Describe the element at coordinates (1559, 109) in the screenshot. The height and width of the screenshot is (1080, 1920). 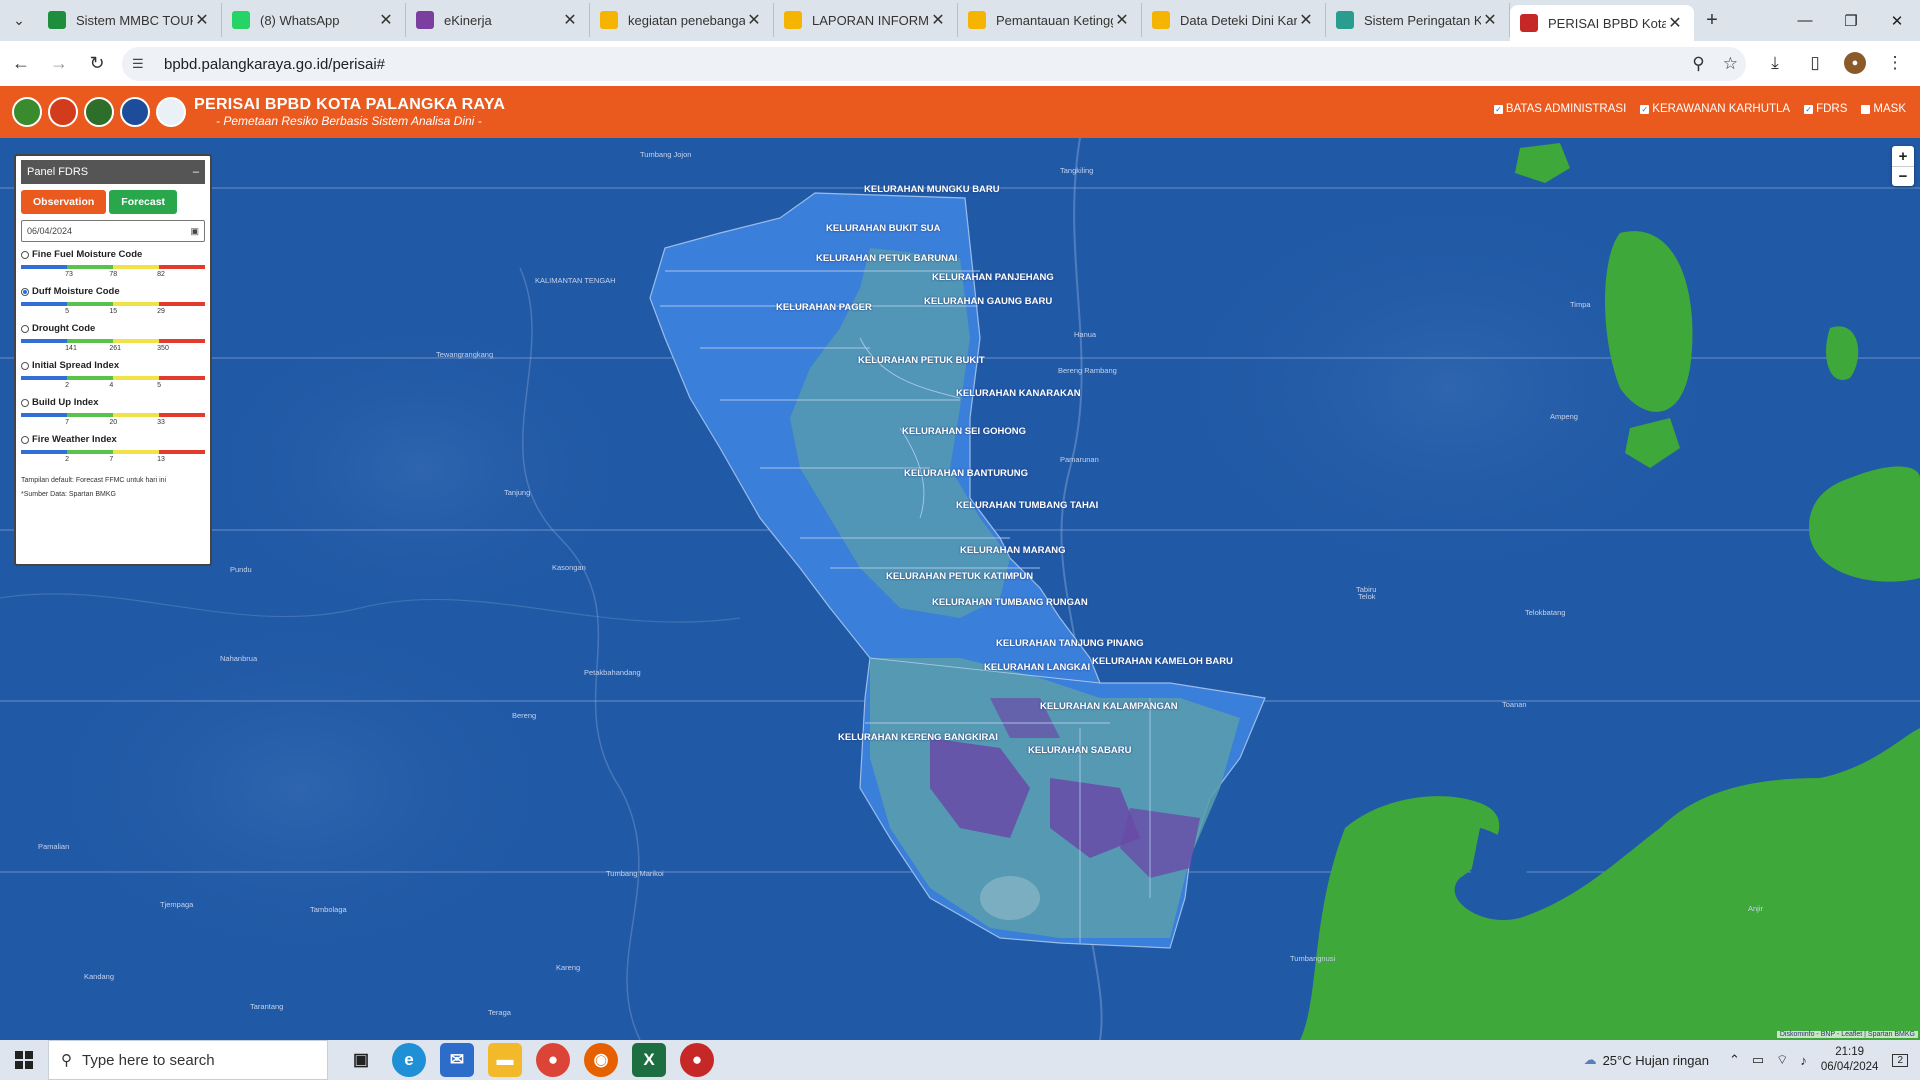
I see `layer-batas-administrasi: ✓ BATAS ADMINISTRASI` at that location.